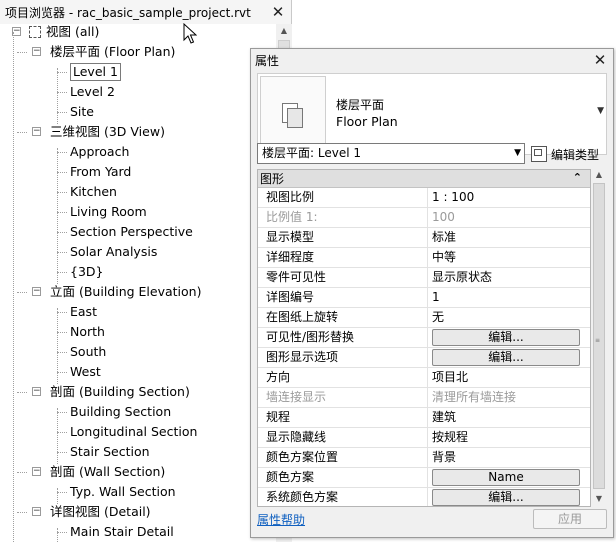 The width and height of the screenshot is (616, 542). I want to click on tree-item-label: Stair Section, so click(110, 451).